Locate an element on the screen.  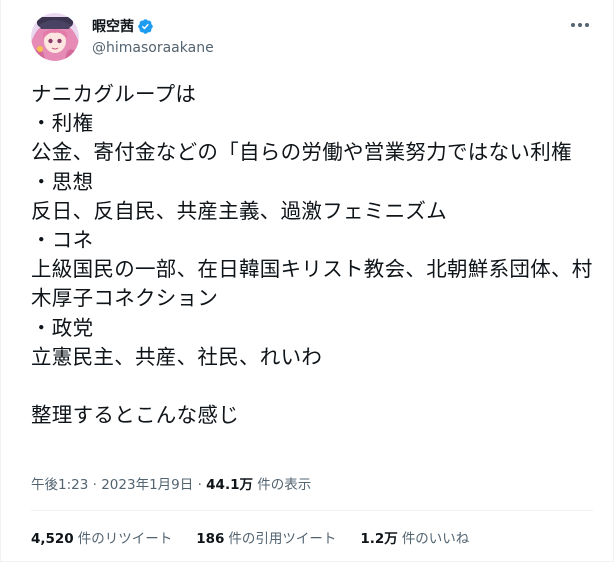
avatar is located at coordinates (55, 37).